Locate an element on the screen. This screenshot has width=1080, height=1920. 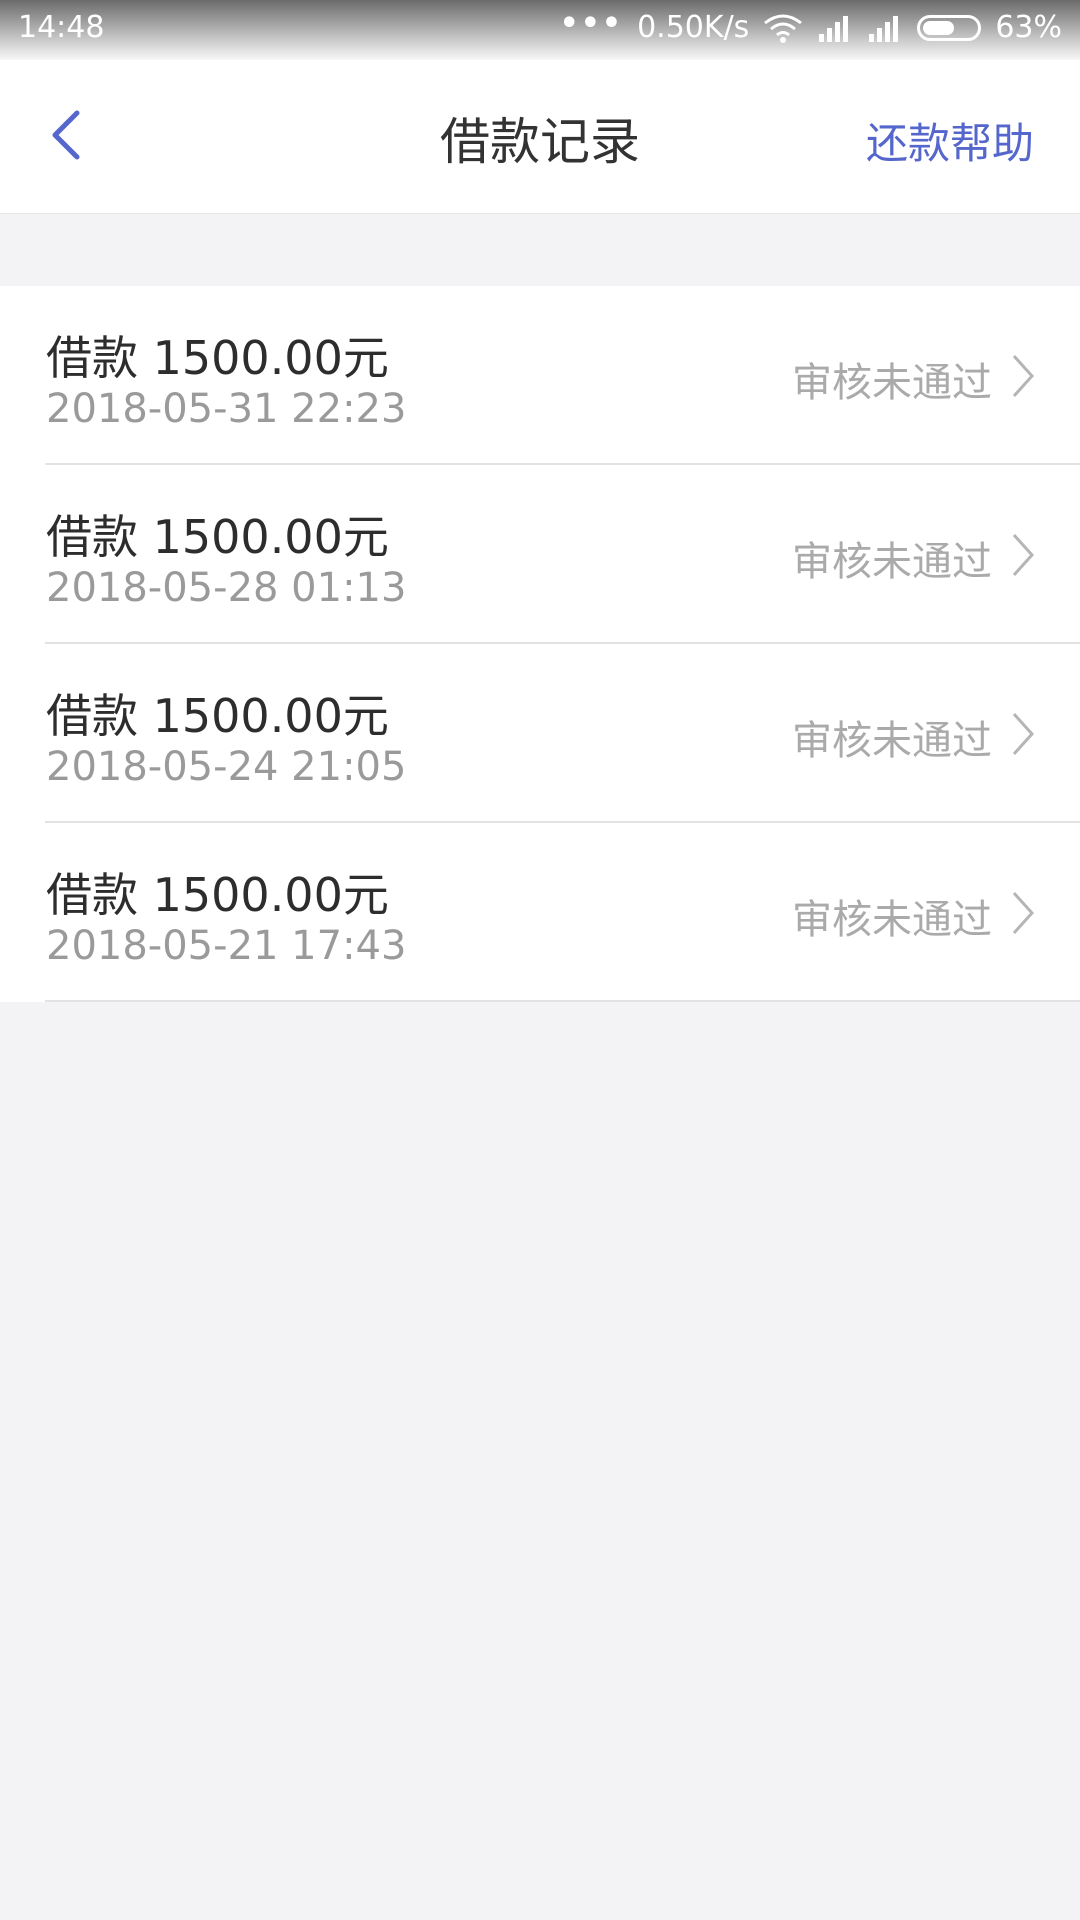
more-notifications-icon: ••• is located at coordinates (591, 23).